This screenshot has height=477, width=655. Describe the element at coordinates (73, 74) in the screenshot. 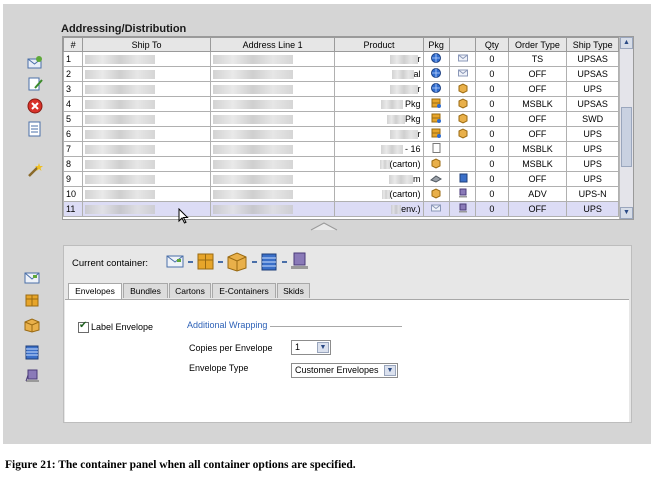

I see `row-number: 2` at that location.